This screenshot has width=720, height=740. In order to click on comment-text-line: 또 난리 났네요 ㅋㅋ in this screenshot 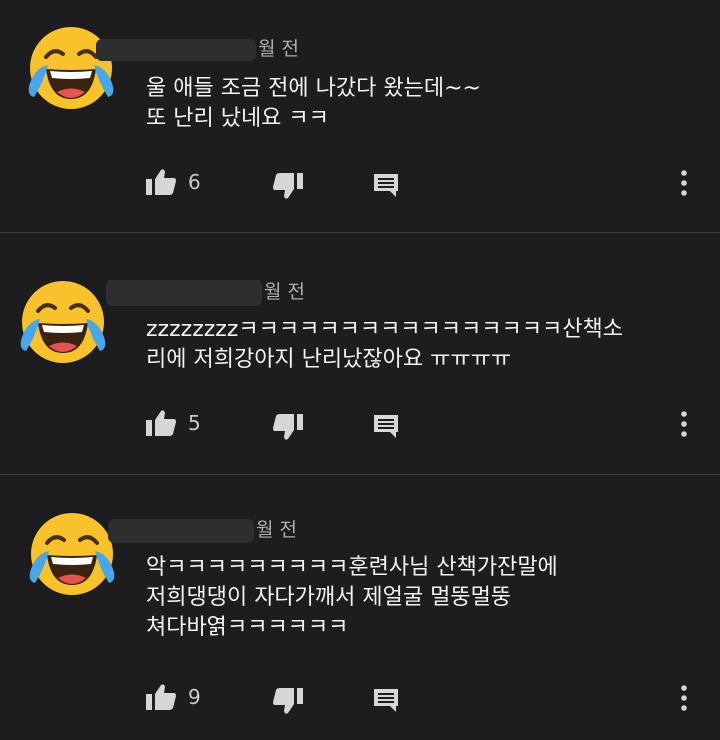, I will do `click(237, 118)`.